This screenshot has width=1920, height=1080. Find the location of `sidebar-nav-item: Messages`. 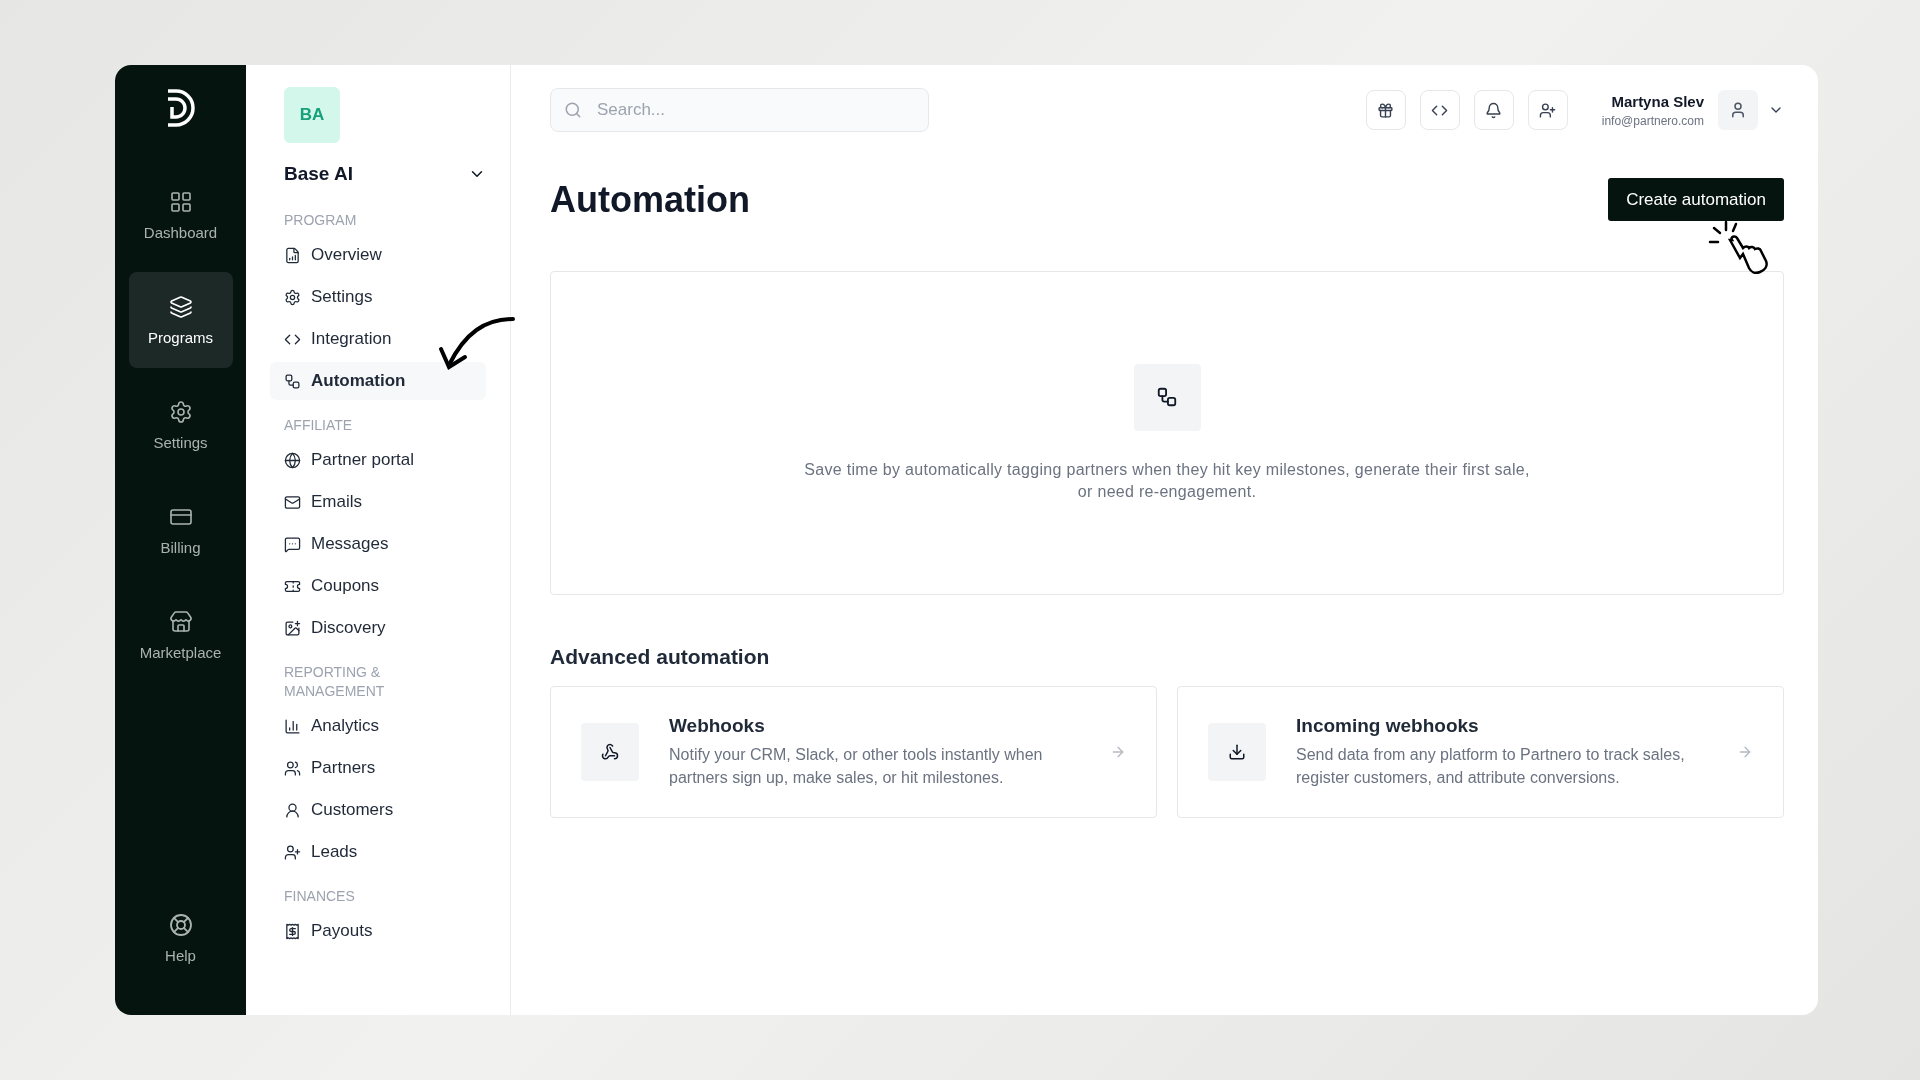

sidebar-nav-item: Messages is located at coordinates (378, 544).